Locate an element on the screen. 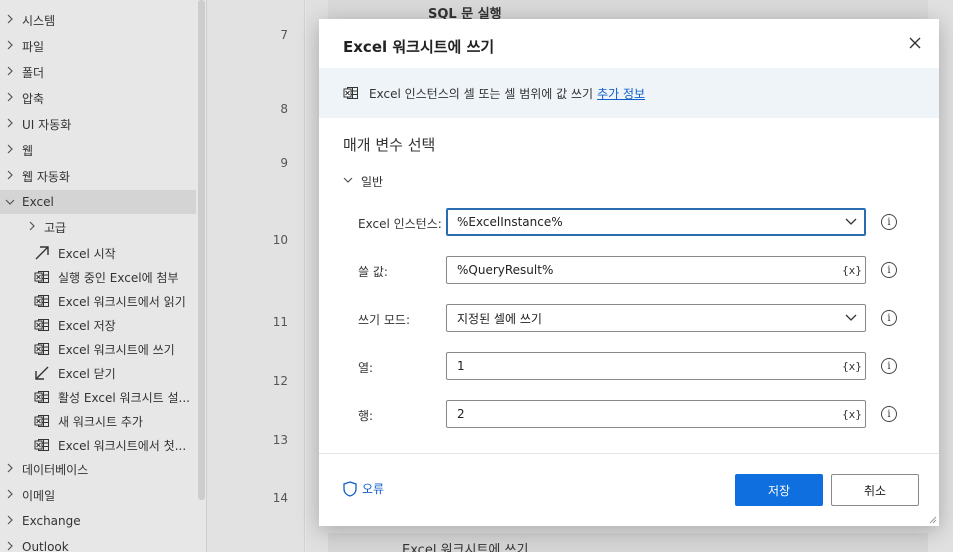 The height and width of the screenshot is (552, 953). errors-button: 오류 is located at coordinates (363, 488).